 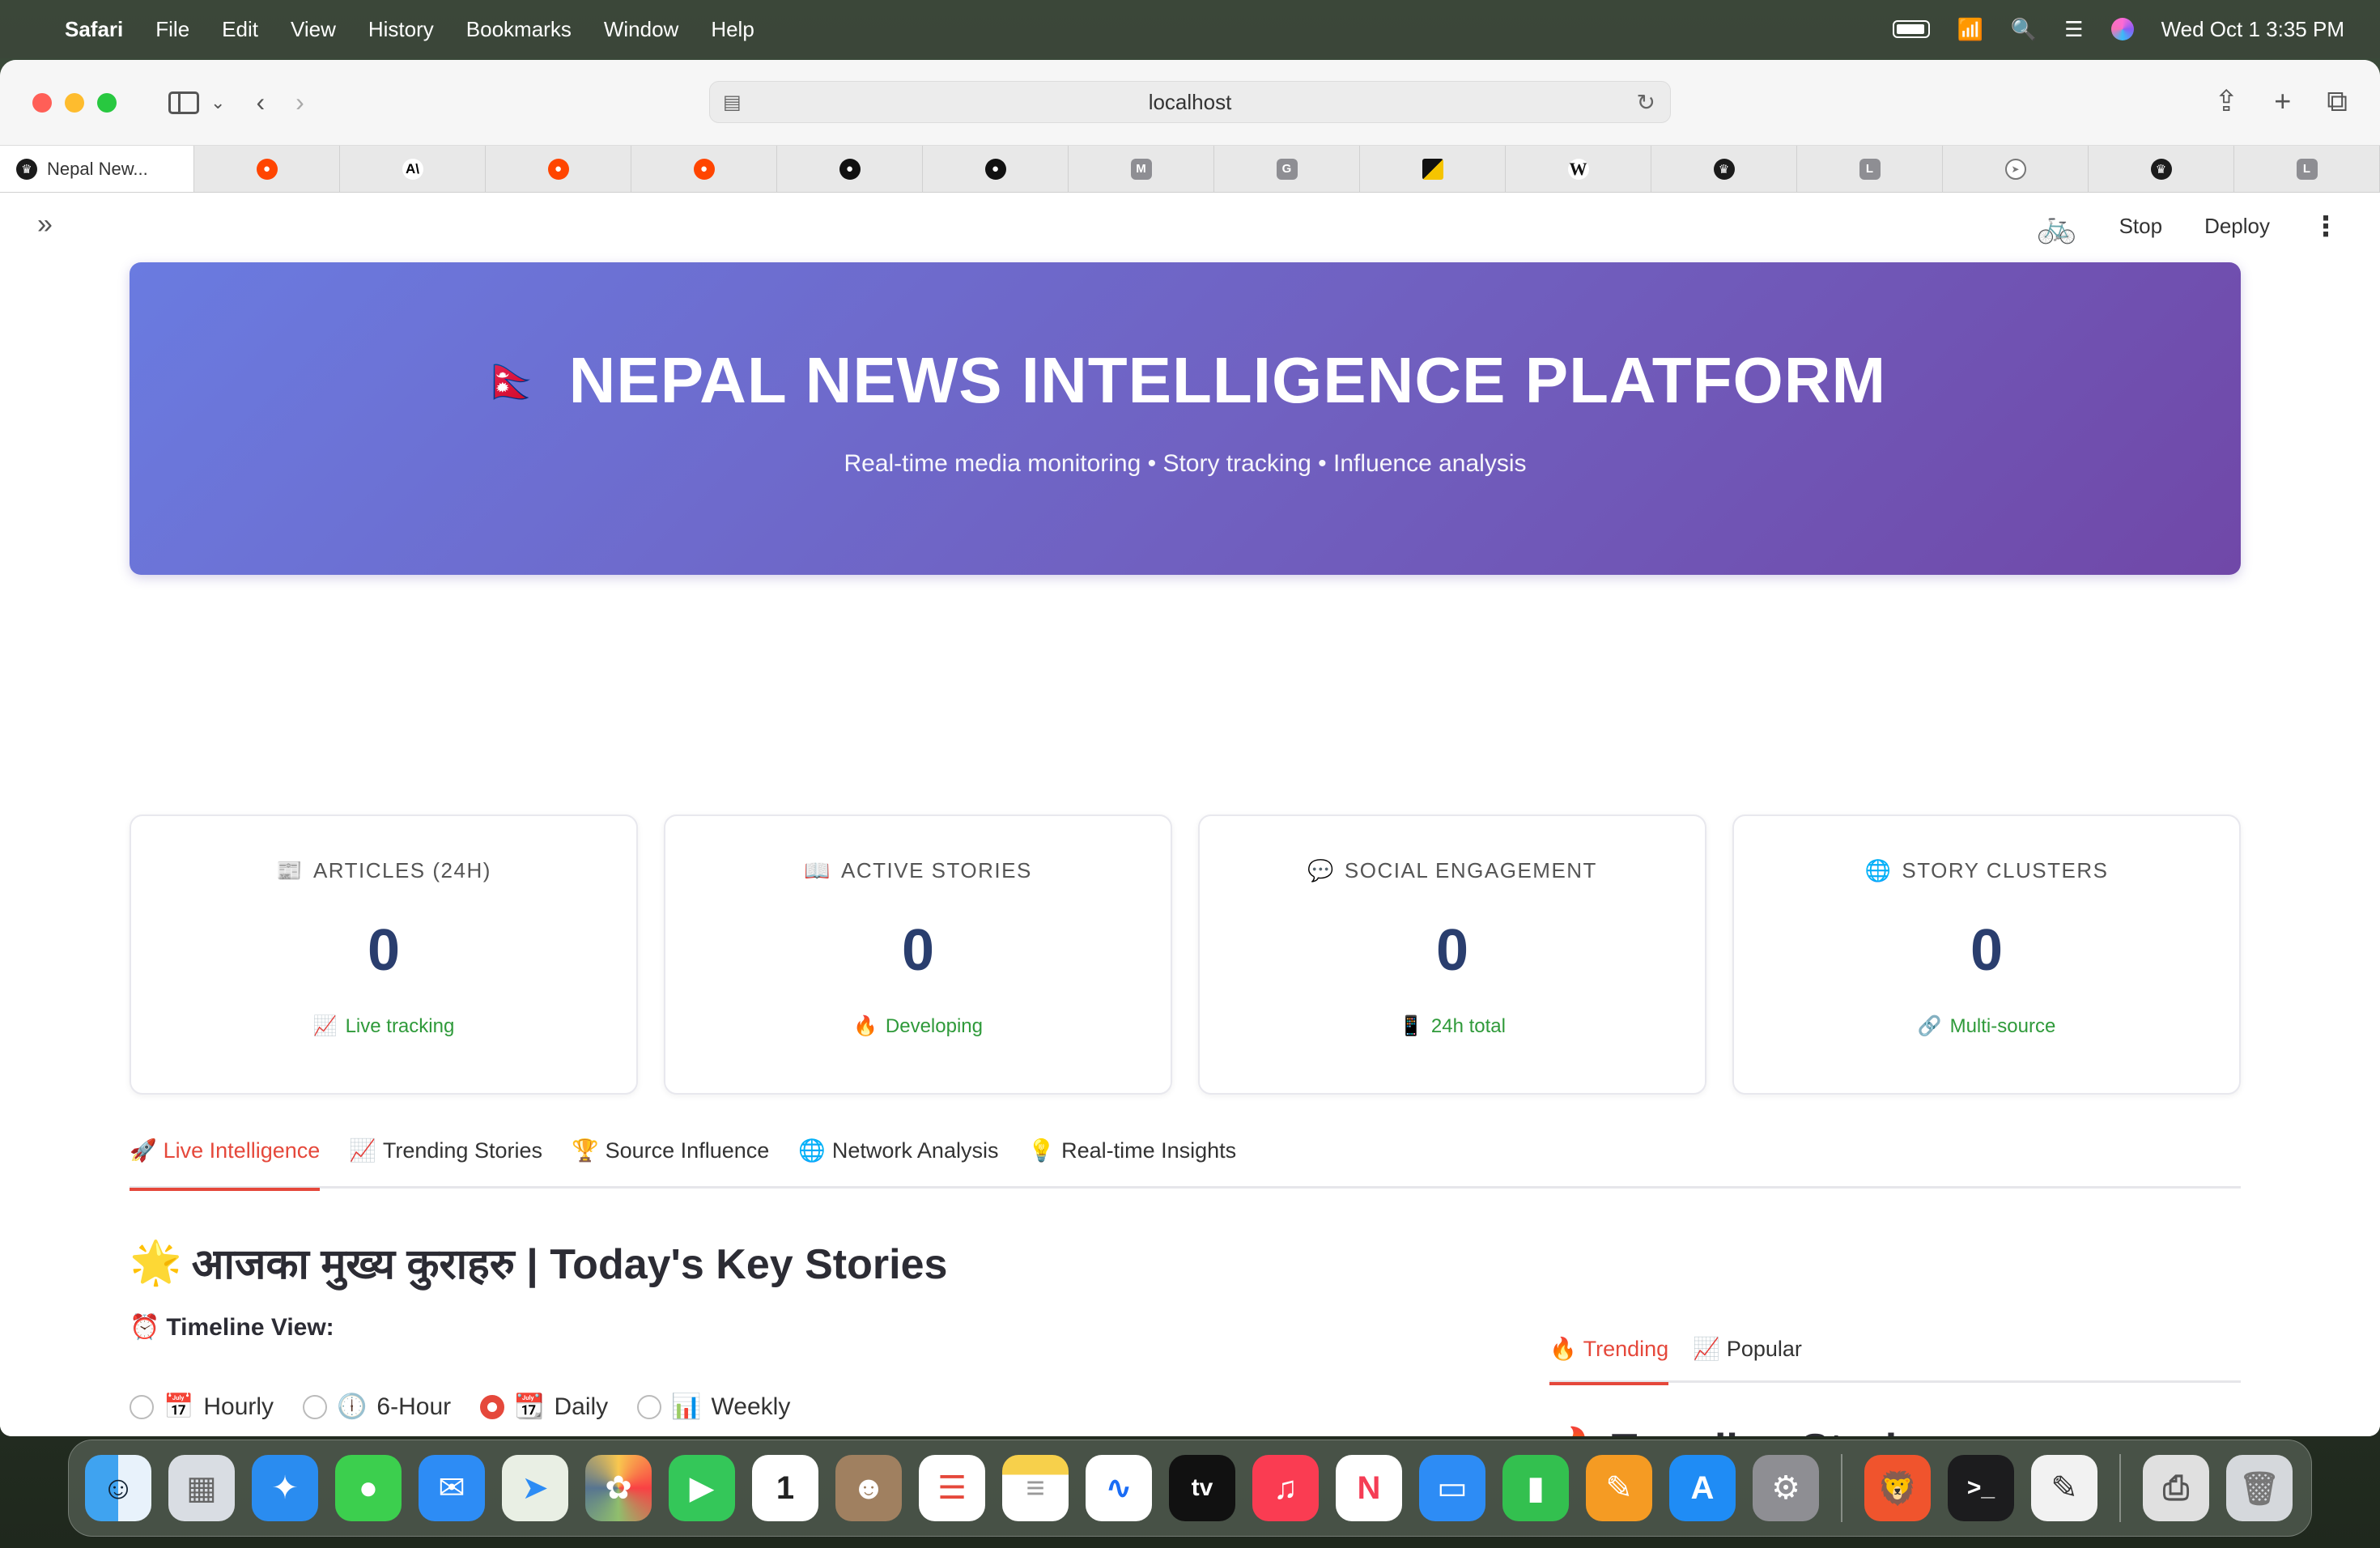 I want to click on tab-reddit-3: ●, so click(x=704, y=169).